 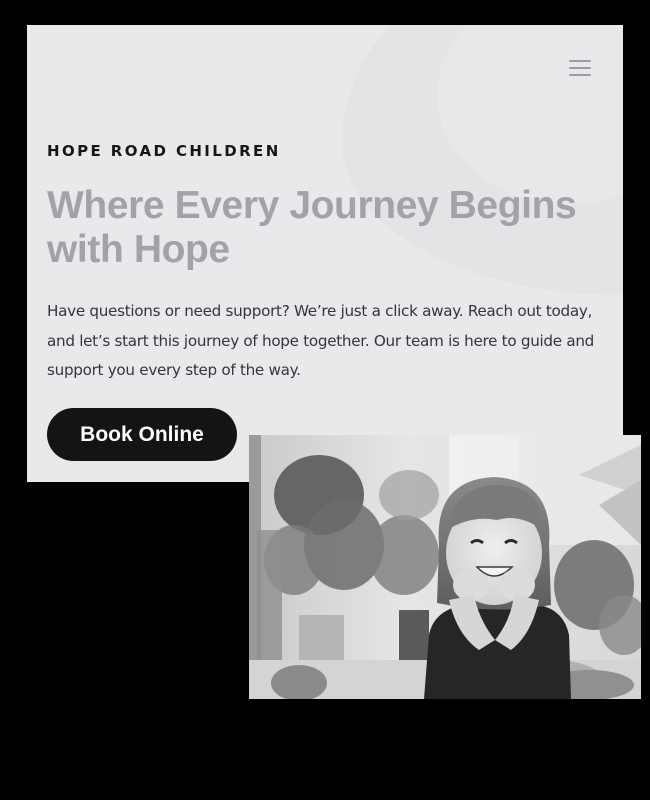 What do you see at coordinates (142, 434) in the screenshot?
I see `book-online-button: Book Online` at bounding box center [142, 434].